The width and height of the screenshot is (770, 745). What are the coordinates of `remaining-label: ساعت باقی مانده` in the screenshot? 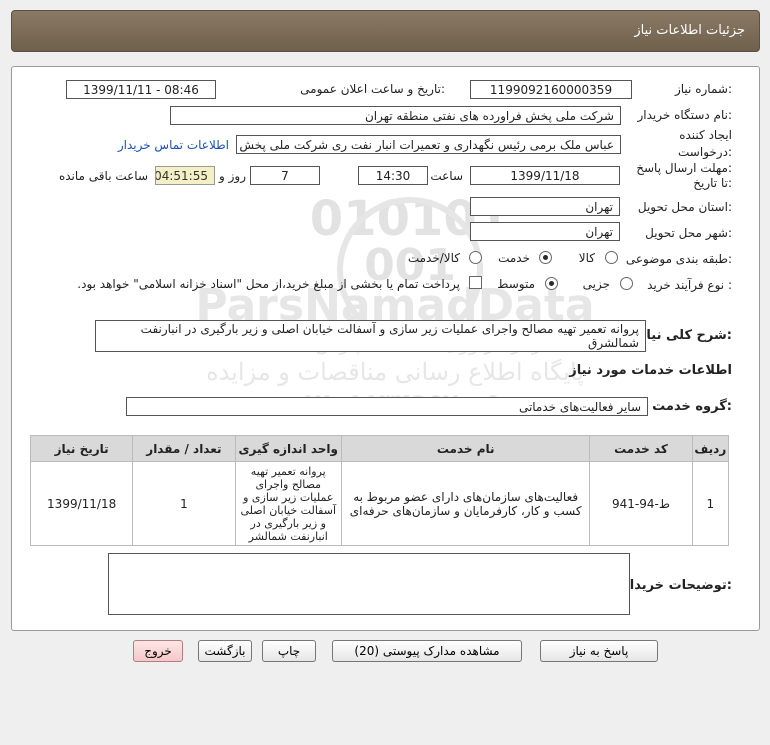 It's located at (103, 176).